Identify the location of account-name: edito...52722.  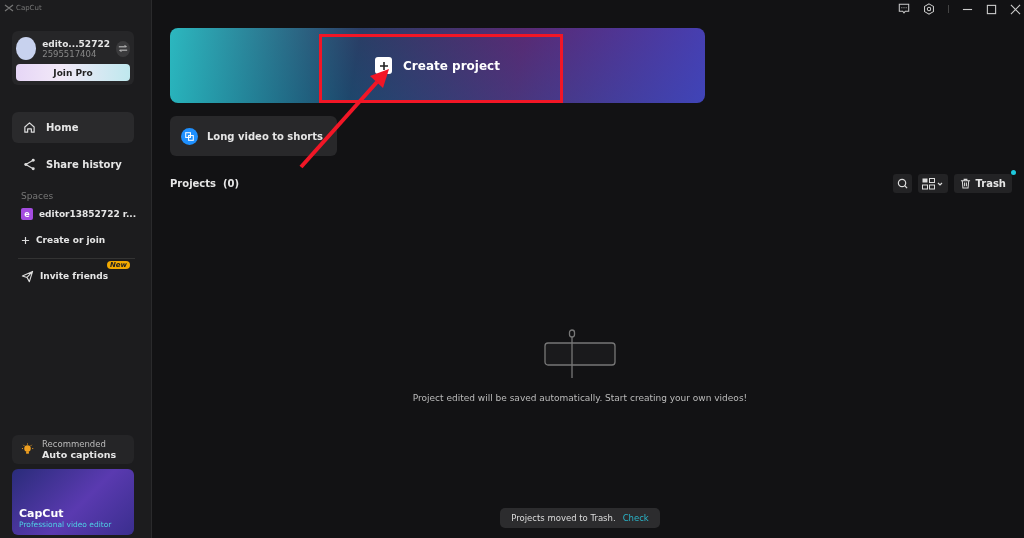
(76, 43).